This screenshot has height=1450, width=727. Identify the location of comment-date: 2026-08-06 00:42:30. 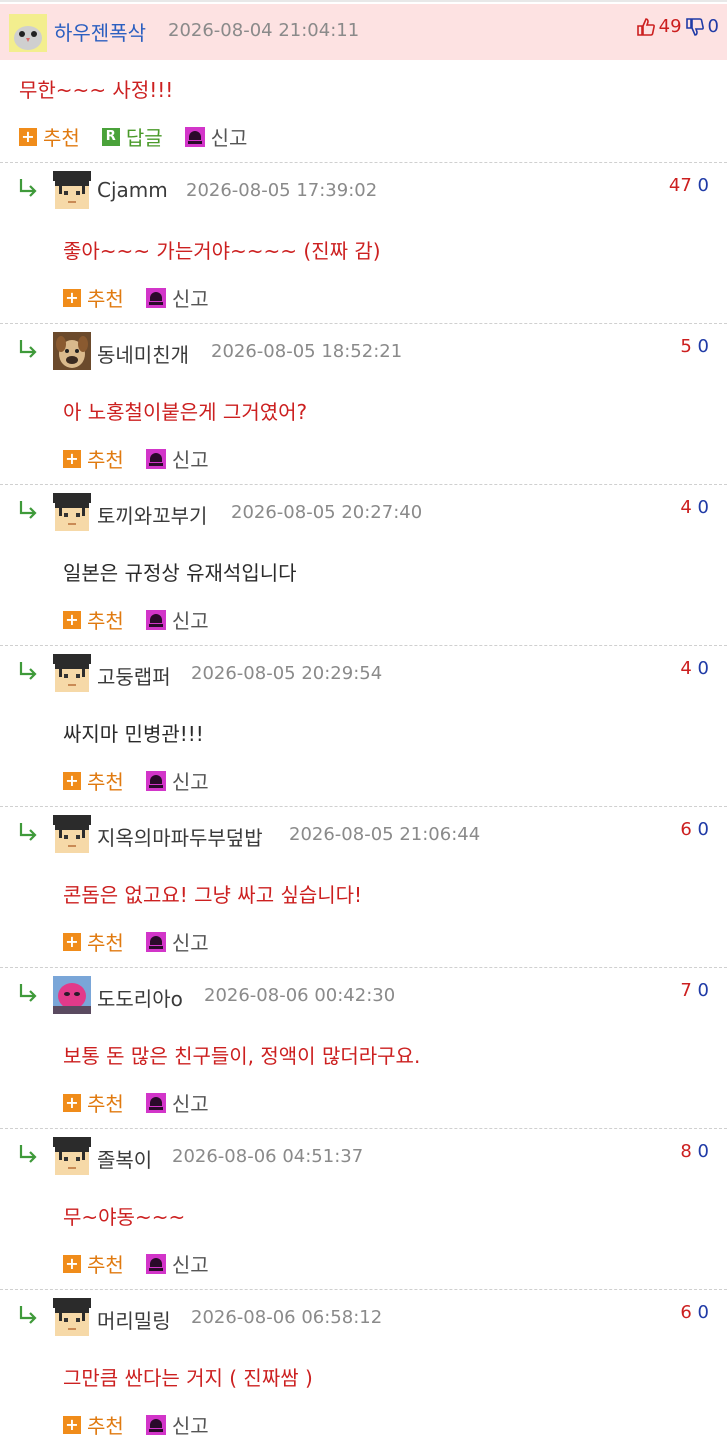
(300, 995).